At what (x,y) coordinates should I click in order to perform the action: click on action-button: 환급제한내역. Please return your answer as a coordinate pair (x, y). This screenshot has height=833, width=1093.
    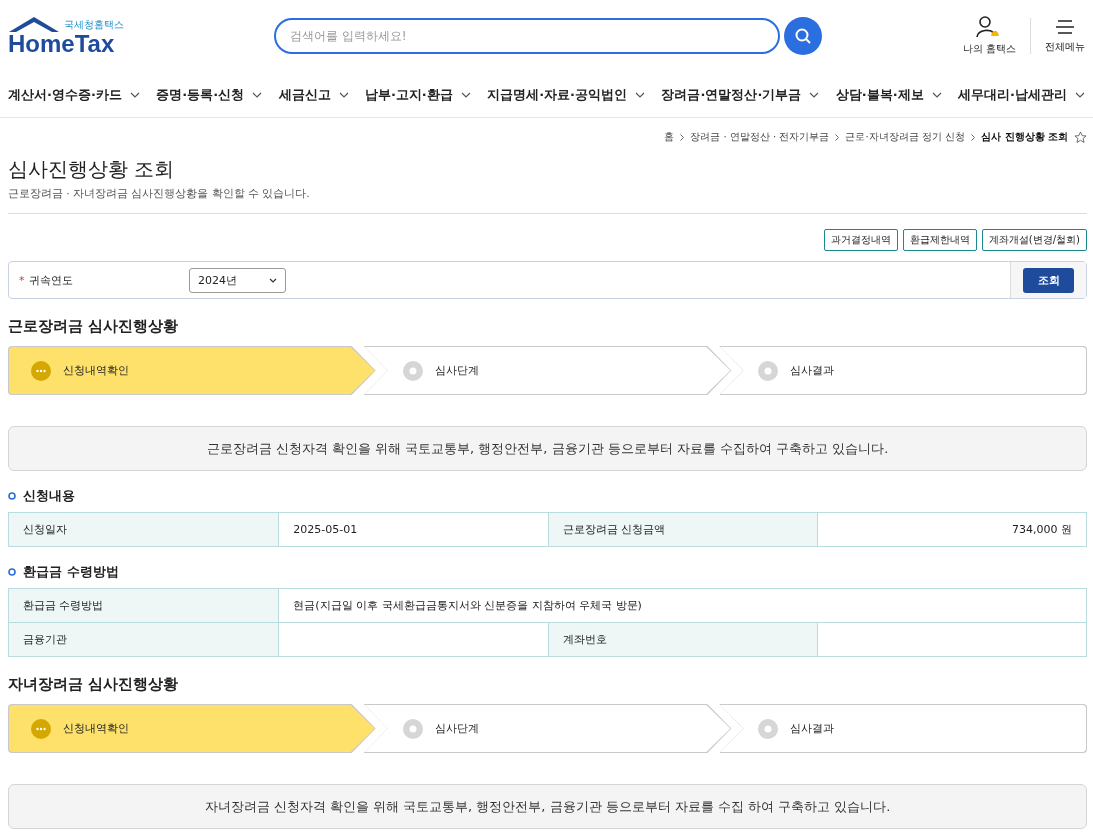
    Looking at the image, I should click on (939, 240).